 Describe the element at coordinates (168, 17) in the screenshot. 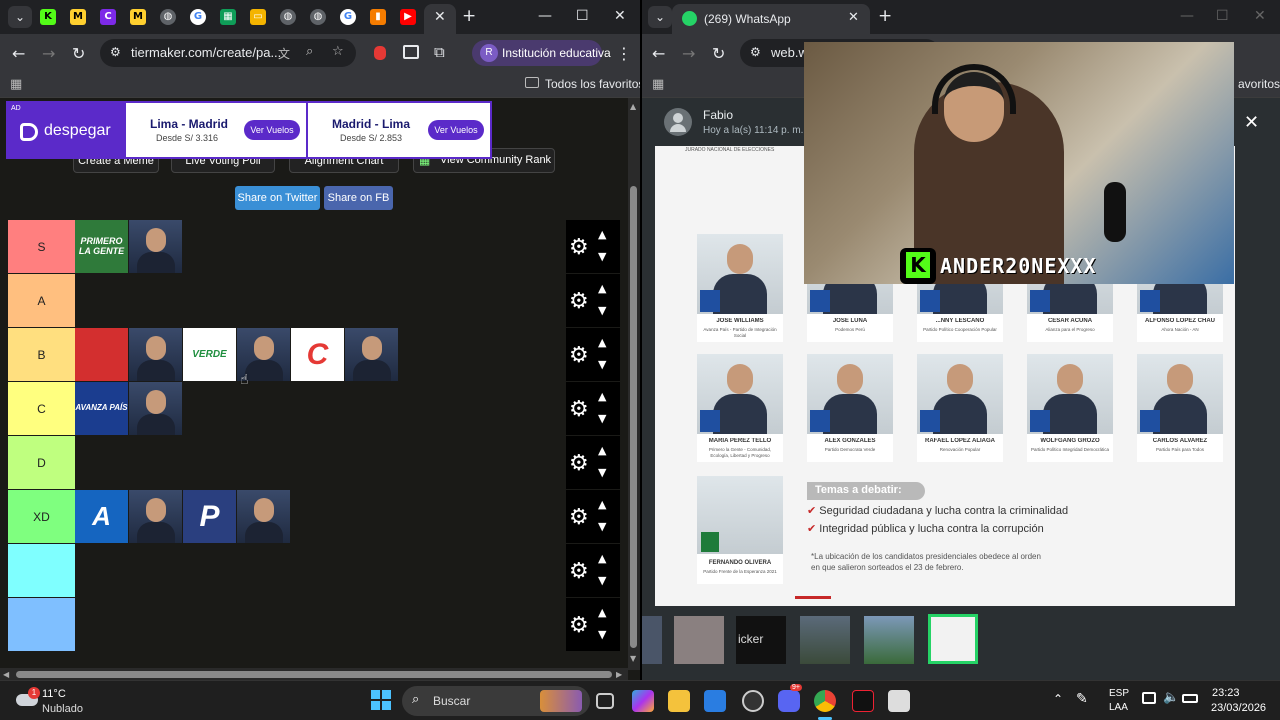

I see `tab-globe-icon: ◍` at that location.